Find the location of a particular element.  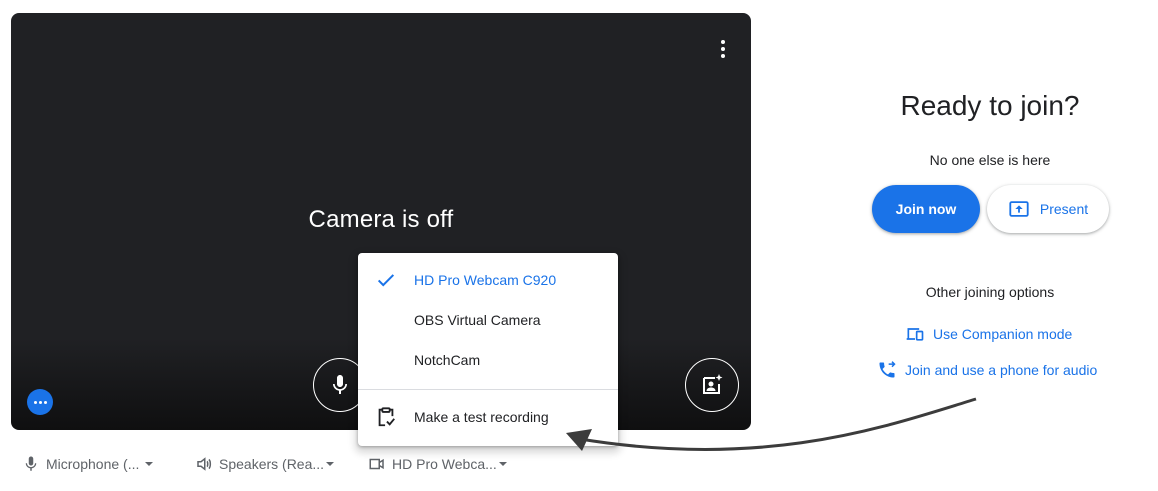

phone-forwarded-icon is located at coordinates (887, 369).